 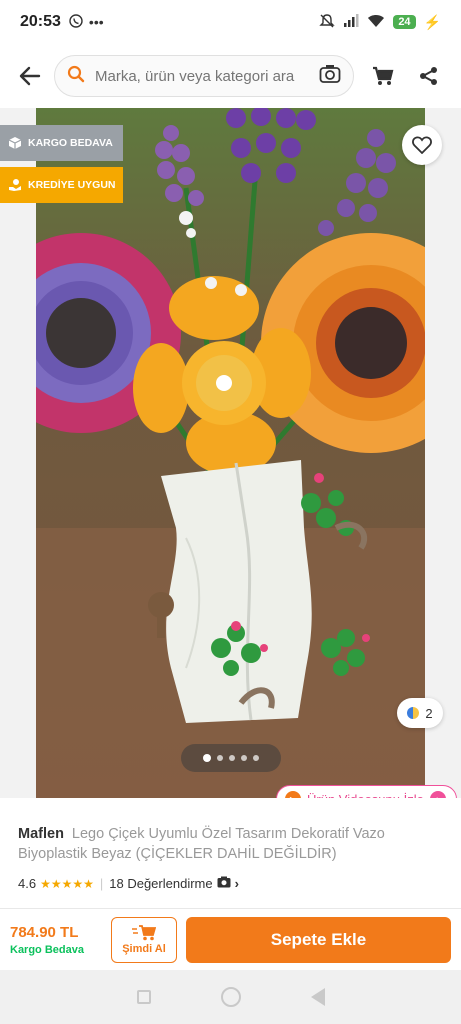 What do you see at coordinates (195, 76) in the screenshot?
I see `search-input` at bounding box center [195, 76].